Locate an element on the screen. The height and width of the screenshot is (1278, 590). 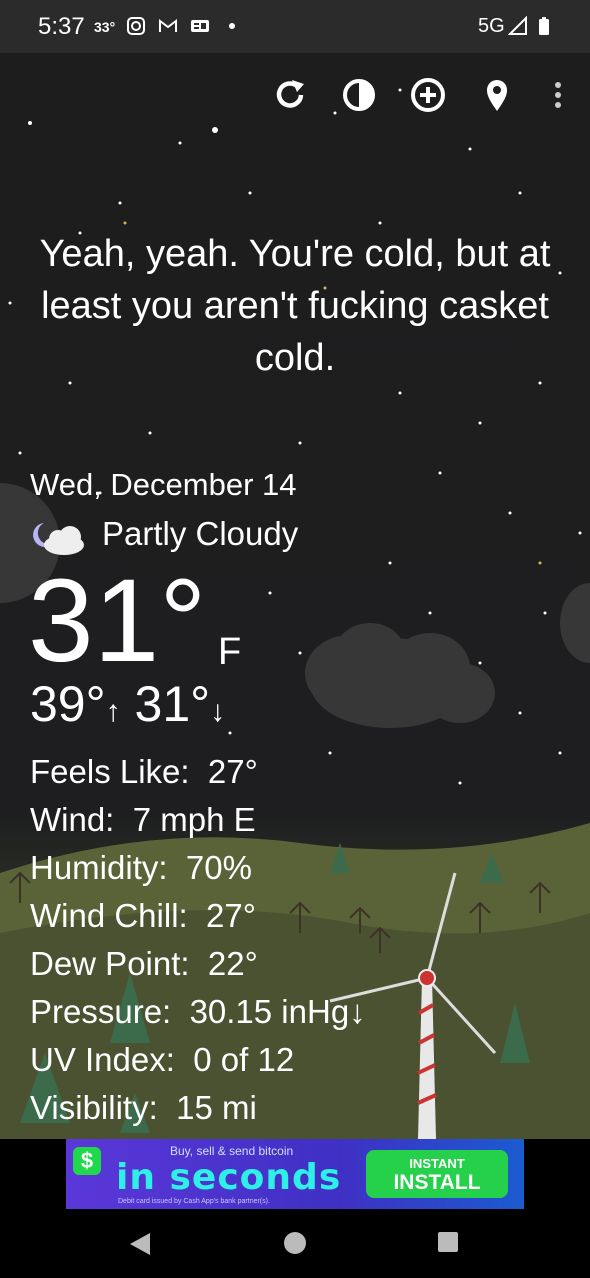
network-label: 5G is located at coordinates (491, 26).